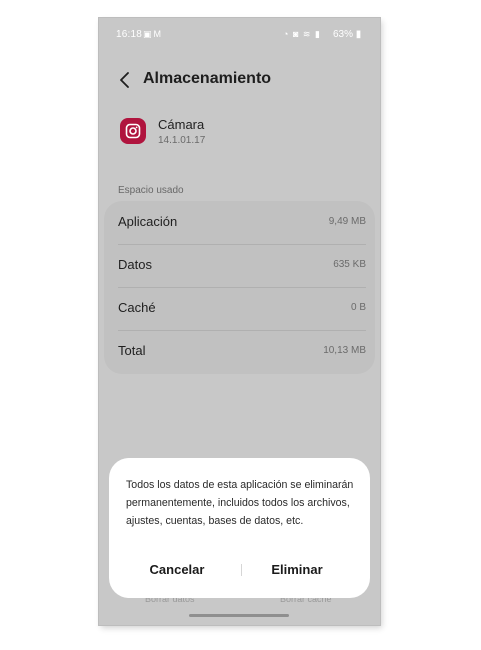 Image resolution: width=481 pixels, height=650 pixels. I want to click on camera-app-icon, so click(133, 131).